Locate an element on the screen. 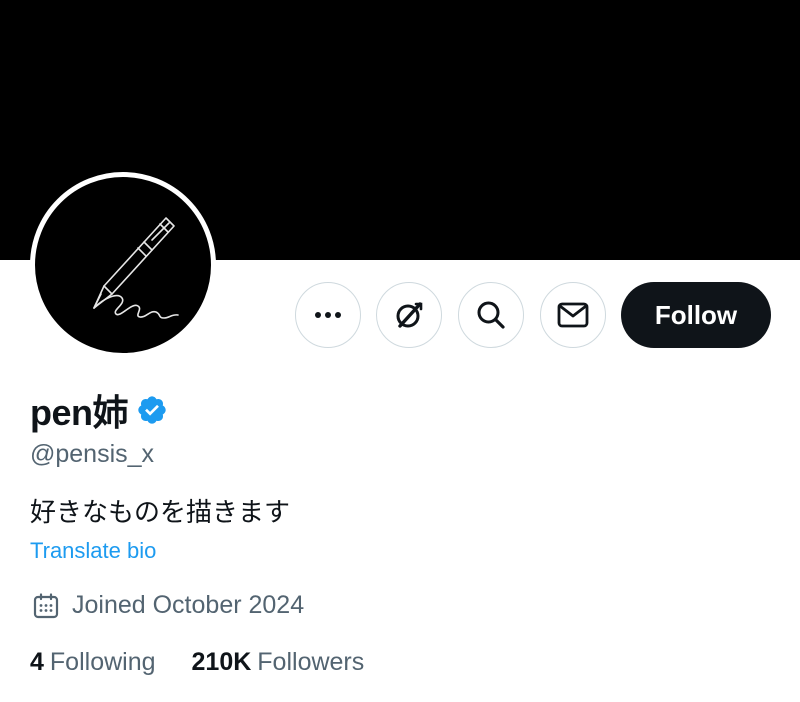  translate-bio-link: Translate bio is located at coordinates (93, 551).